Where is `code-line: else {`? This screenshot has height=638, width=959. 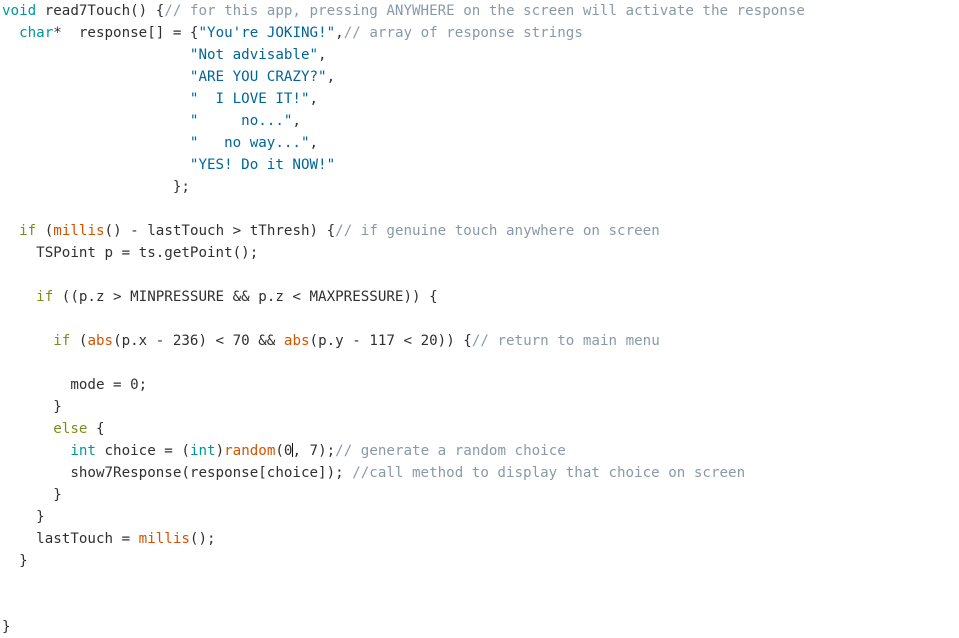 code-line: else { is located at coordinates (479, 429).